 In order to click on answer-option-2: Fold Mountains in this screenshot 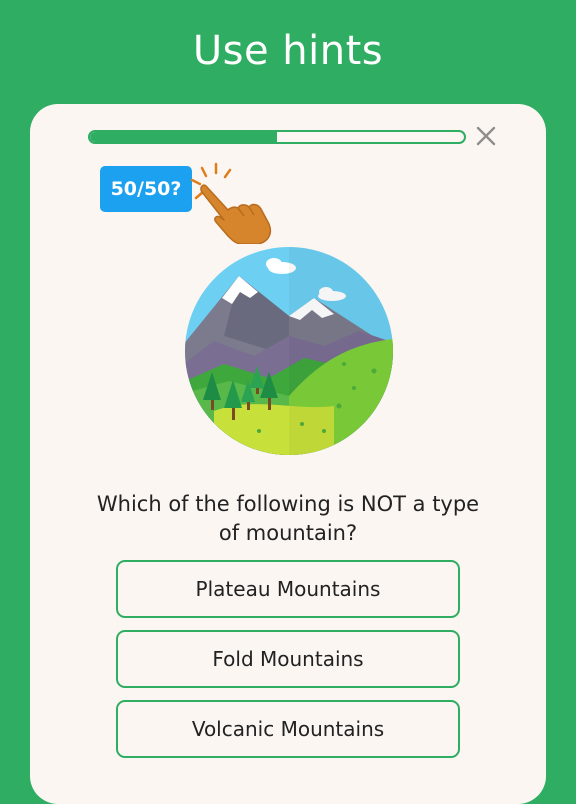, I will do `click(288, 659)`.